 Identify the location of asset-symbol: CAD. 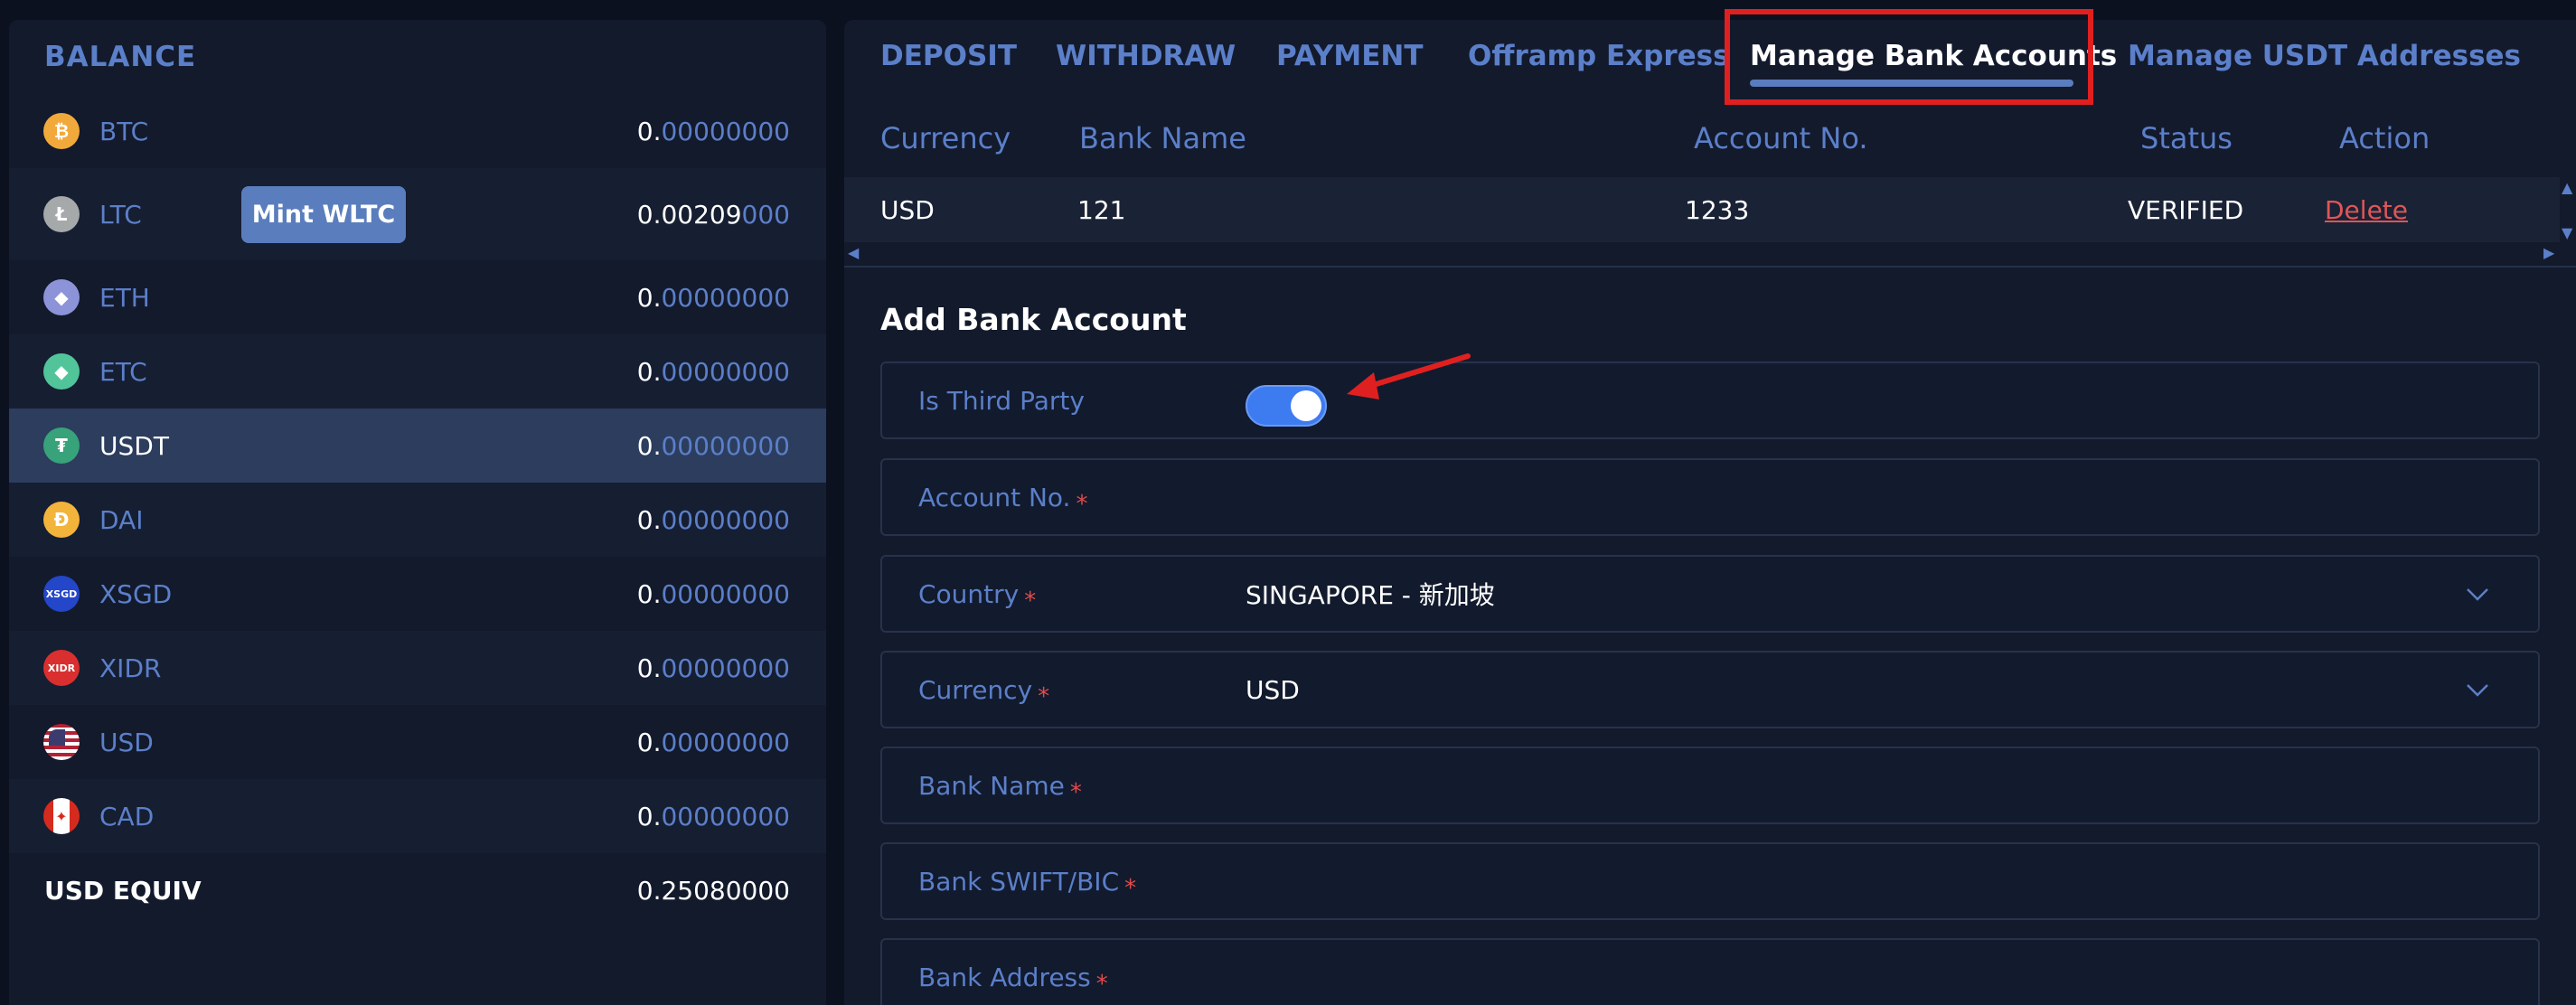
(127, 816).